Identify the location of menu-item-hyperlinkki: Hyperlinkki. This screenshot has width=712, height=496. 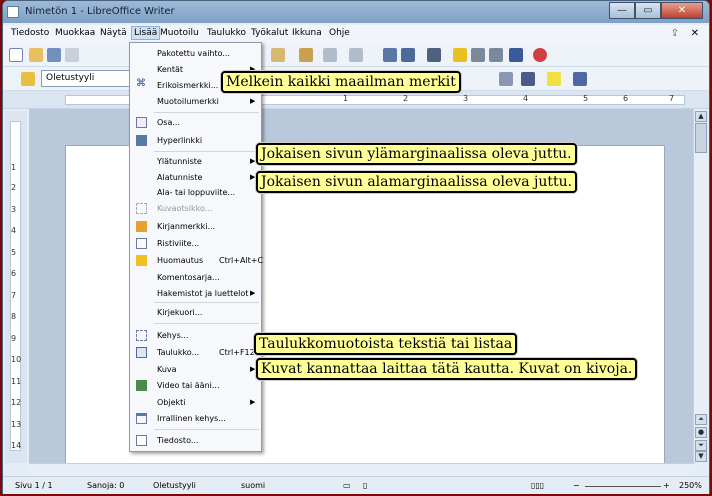
(195, 141).